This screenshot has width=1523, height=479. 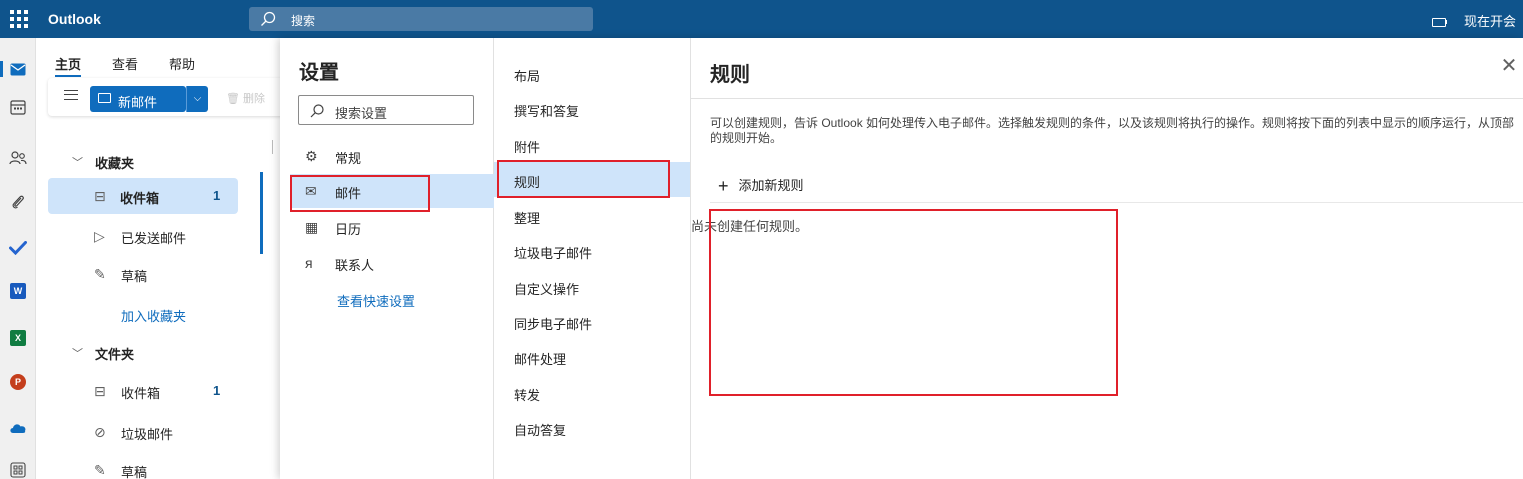 I want to click on section-label: 布局, so click(x=527, y=76).